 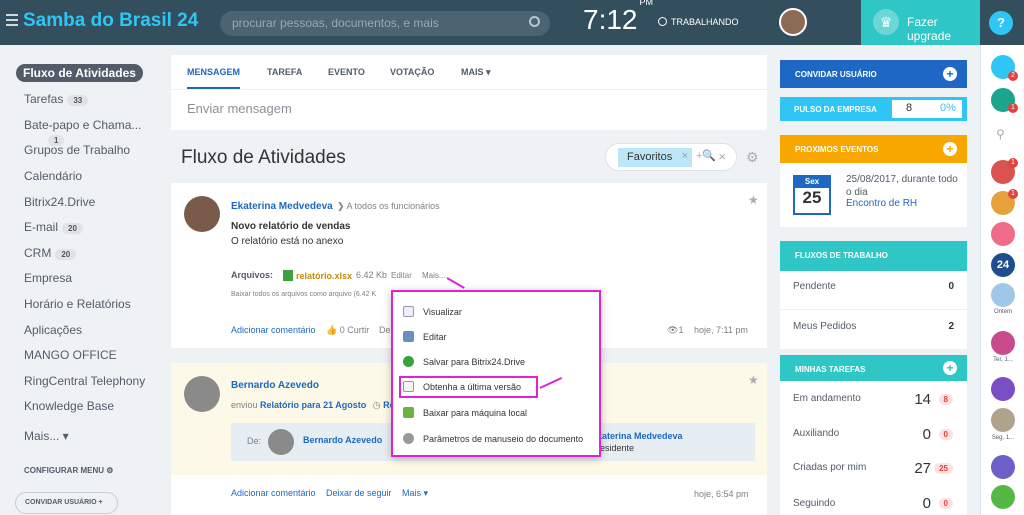 What do you see at coordinates (388, 206) in the screenshot?
I see `post-recipient: ❯ A todos os funcionários` at bounding box center [388, 206].